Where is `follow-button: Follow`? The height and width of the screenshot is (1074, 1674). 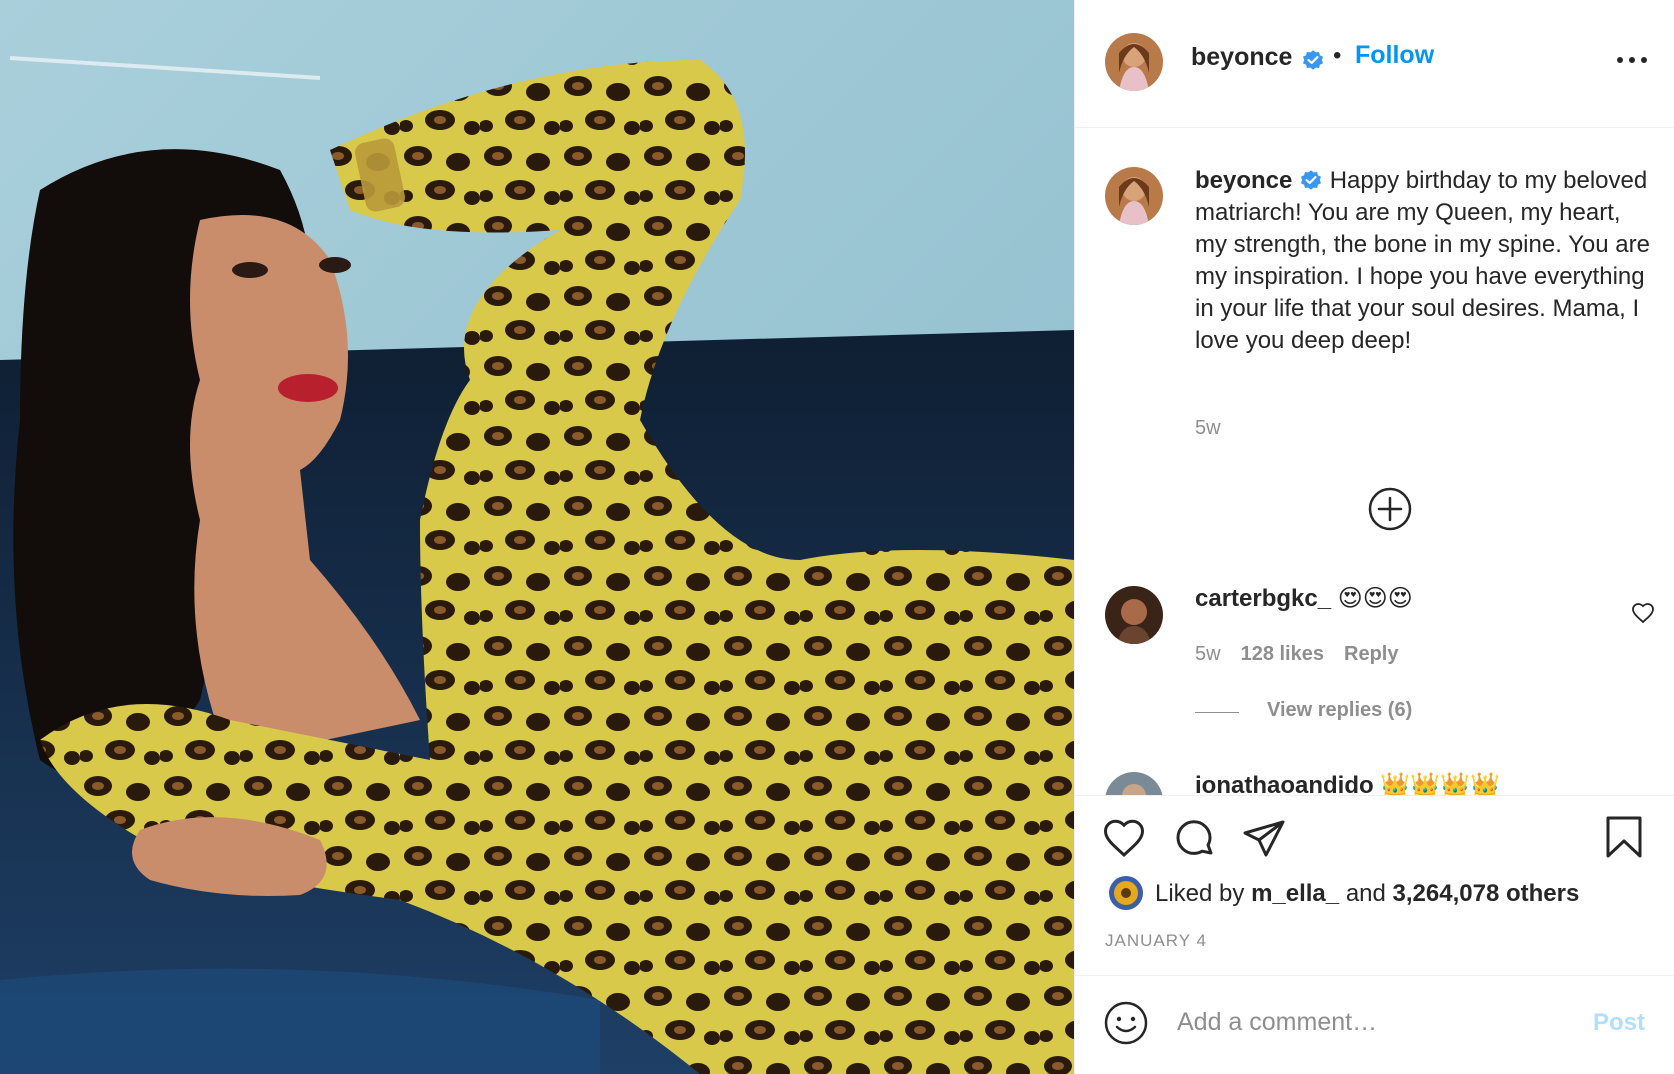
follow-button: Follow is located at coordinates (1394, 55).